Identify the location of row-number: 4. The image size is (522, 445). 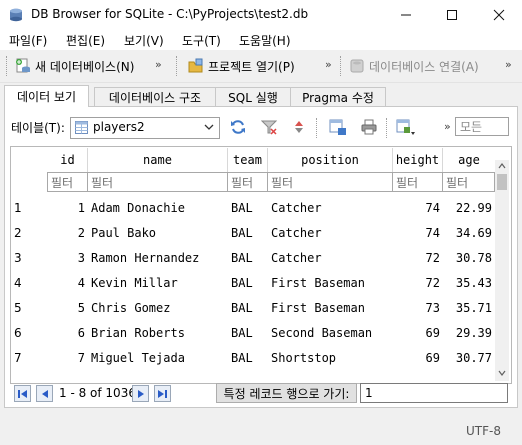
(29, 282).